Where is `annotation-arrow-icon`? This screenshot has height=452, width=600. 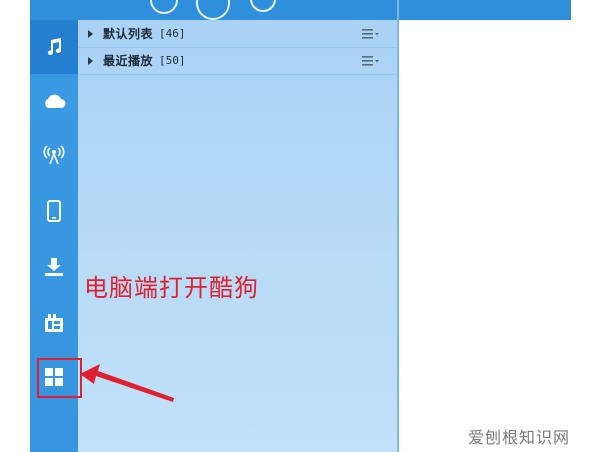 annotation-arrow-icon is located at coordinates (127, 383).